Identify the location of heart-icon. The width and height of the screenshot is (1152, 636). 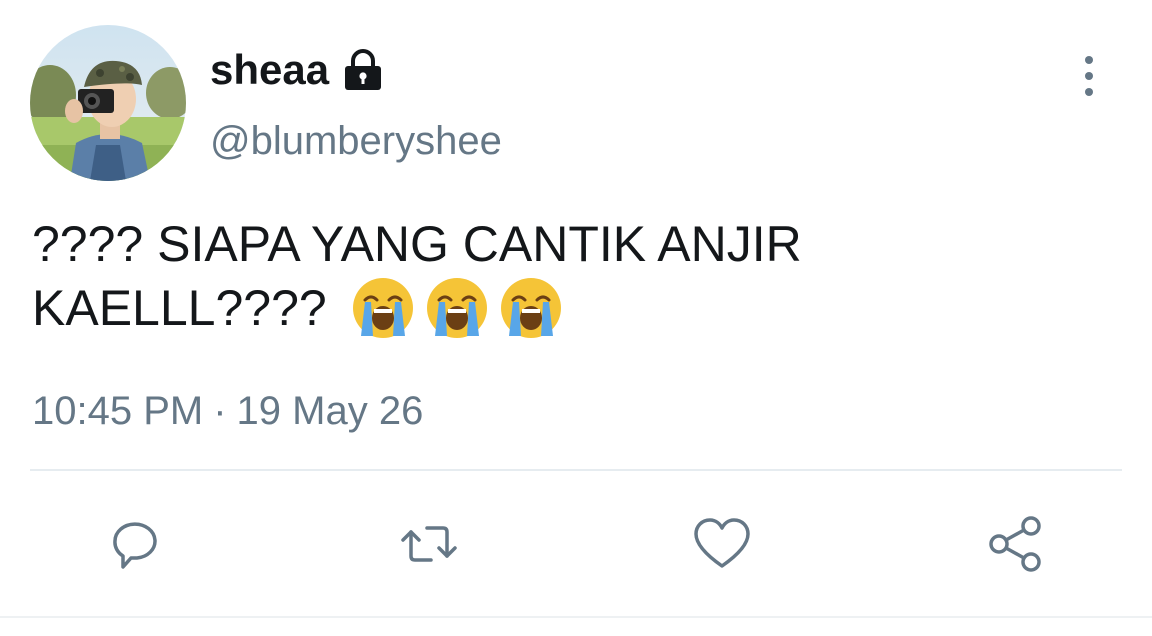
(722, 543).